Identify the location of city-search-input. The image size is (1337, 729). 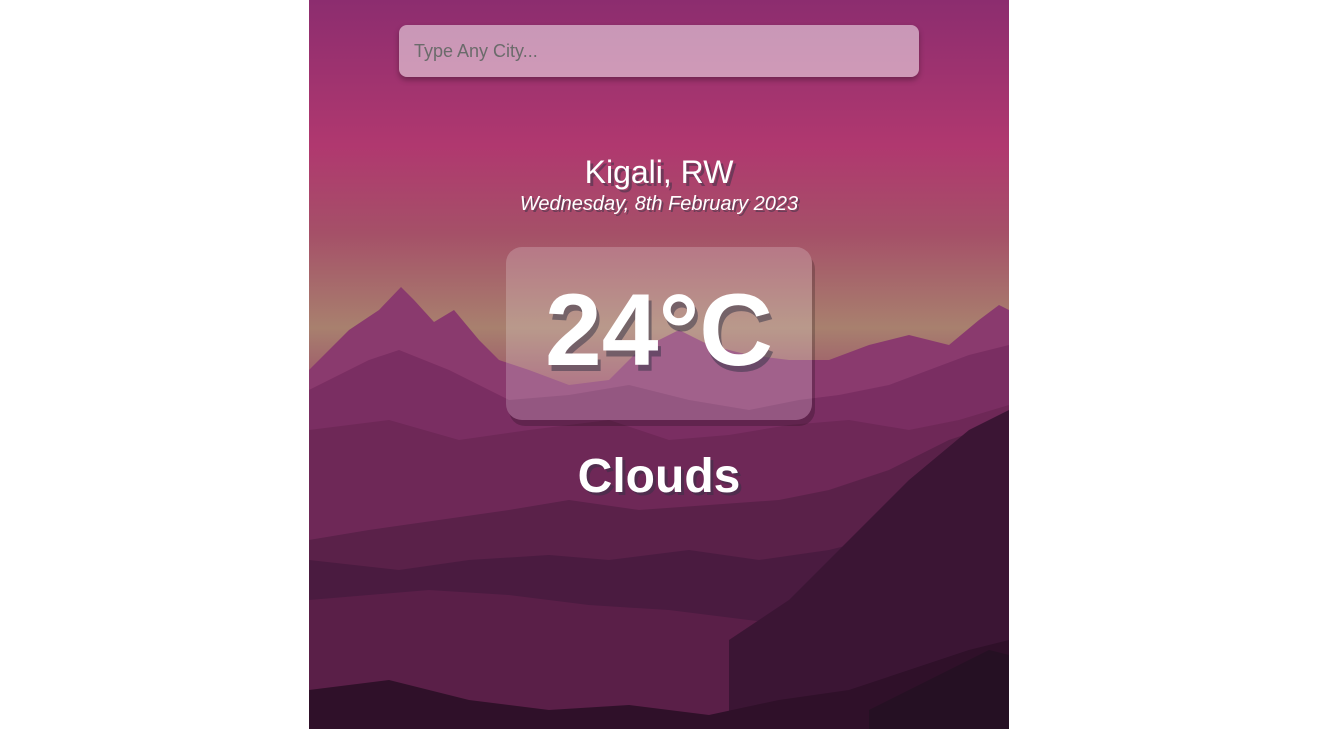
(659, 51).